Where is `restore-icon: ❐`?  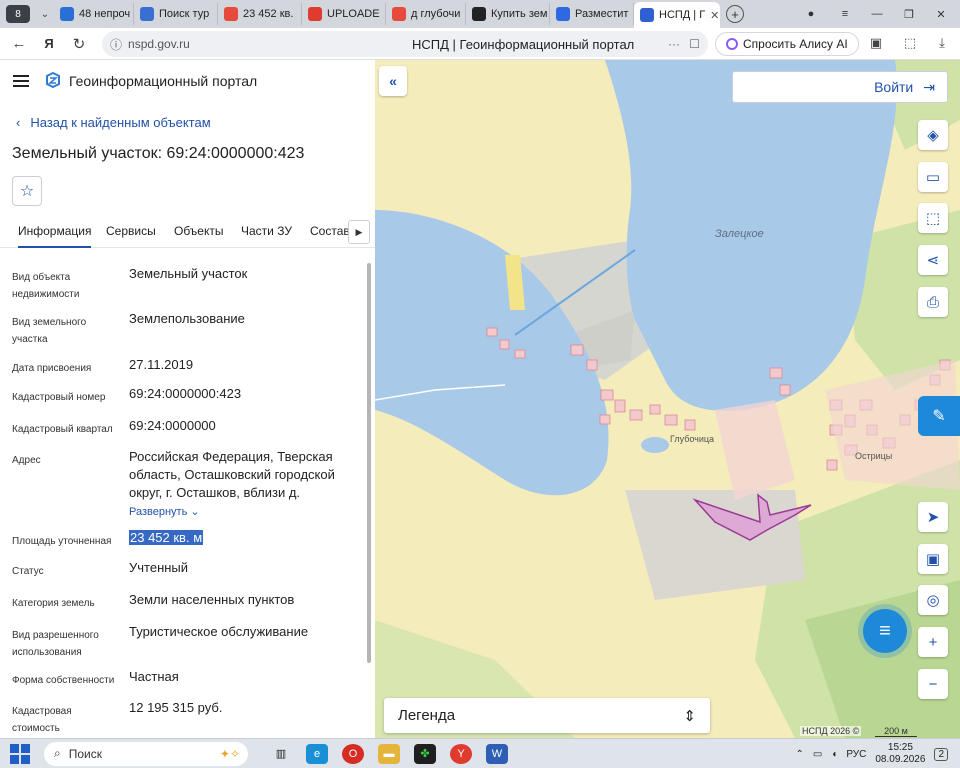
restore-icon: ❐ is located at coordinates (909, 14).